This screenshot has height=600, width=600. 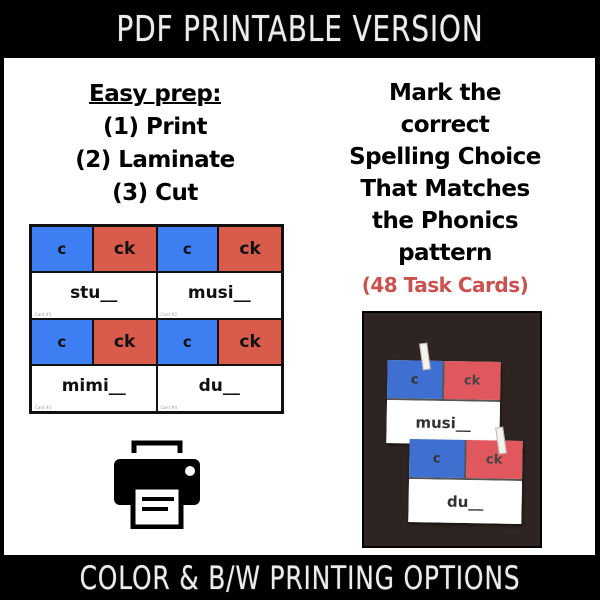 What do you see at coordinates (155, 94) in the screenshot?
I see `prep-title: Easy prep:` at bounding box center [155, 94].